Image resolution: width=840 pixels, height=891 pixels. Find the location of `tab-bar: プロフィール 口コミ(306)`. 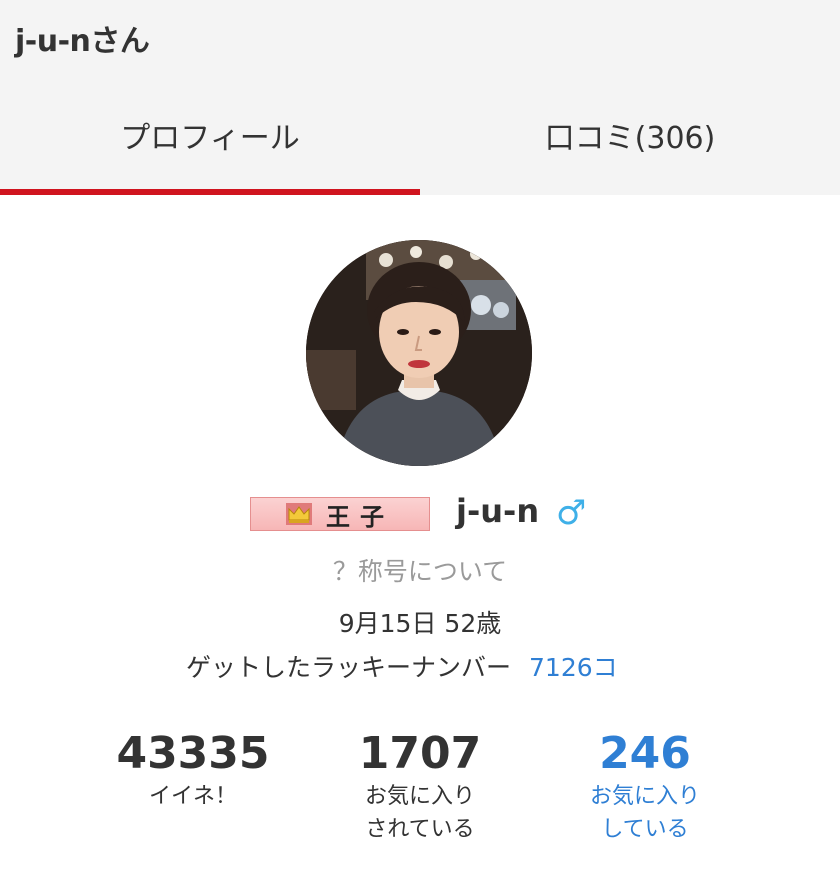

tab-bar: プロフィール 口コミ(306) is located at coordinates (420, 145).